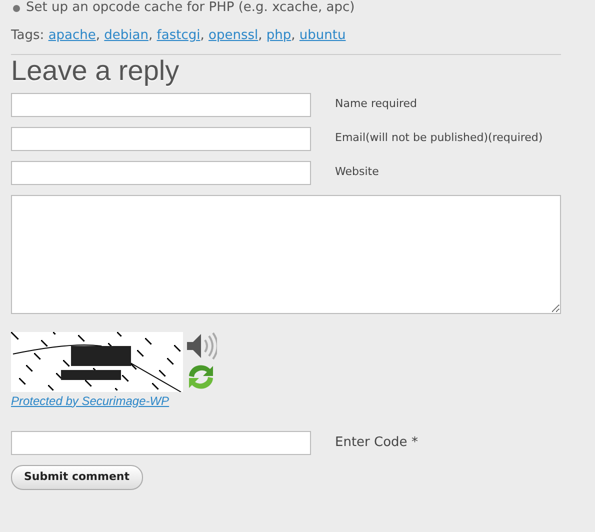  I want to click on section-title: Leave a reply, so click(95, 70).